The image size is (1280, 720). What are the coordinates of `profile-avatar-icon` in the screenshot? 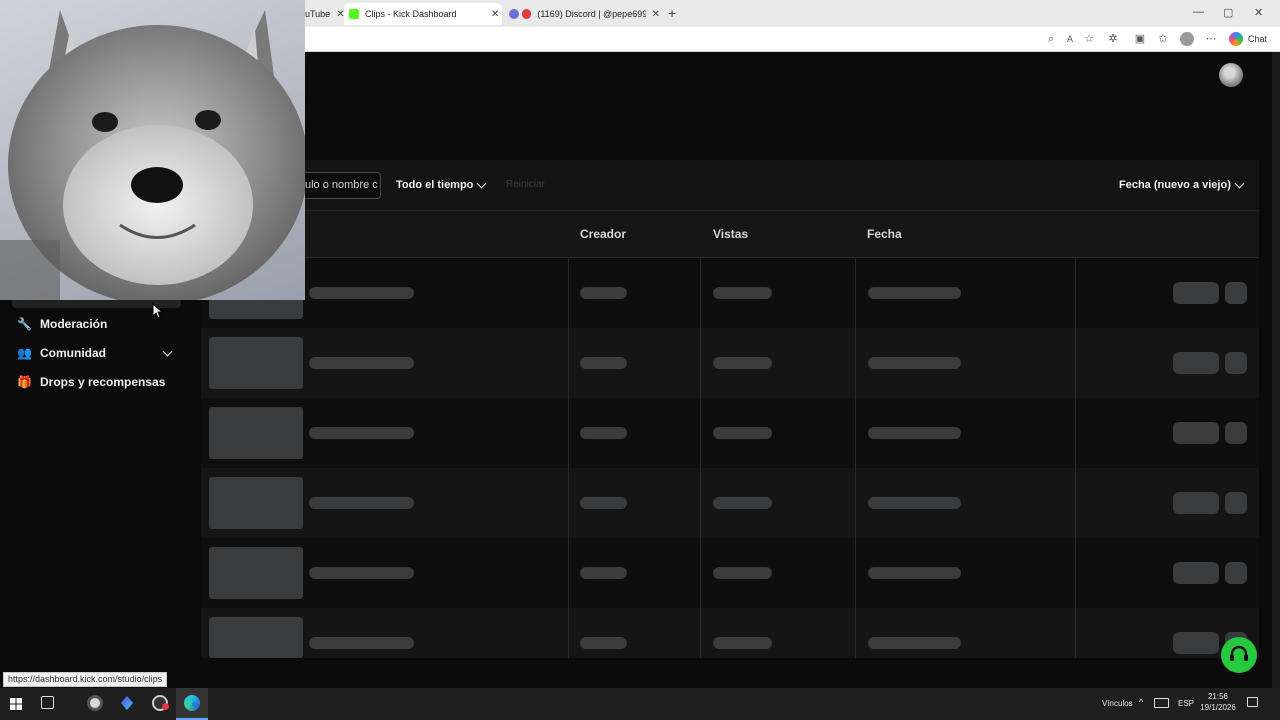 It's located at (1187, 39).